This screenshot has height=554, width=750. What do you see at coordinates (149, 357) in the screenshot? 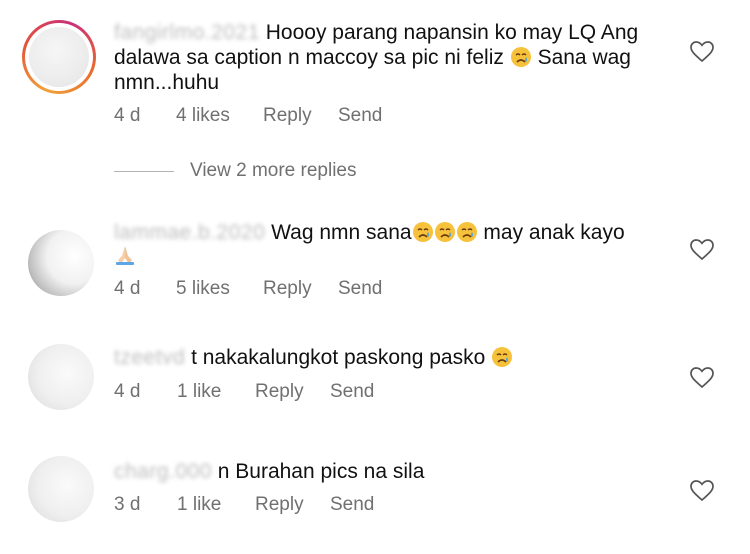
I see `username: tzeetvd` at bounding box center [149, 357].